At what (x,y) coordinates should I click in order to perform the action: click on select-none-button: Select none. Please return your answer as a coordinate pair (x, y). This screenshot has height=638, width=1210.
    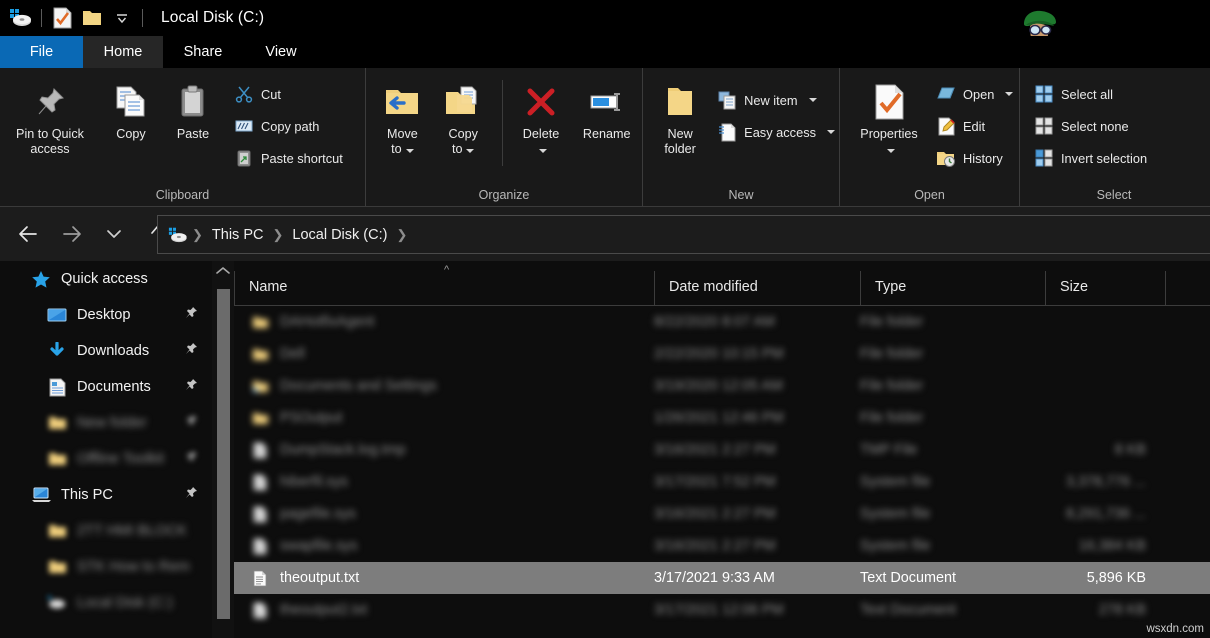
    Looking at the image, I should click on (1090, 126).